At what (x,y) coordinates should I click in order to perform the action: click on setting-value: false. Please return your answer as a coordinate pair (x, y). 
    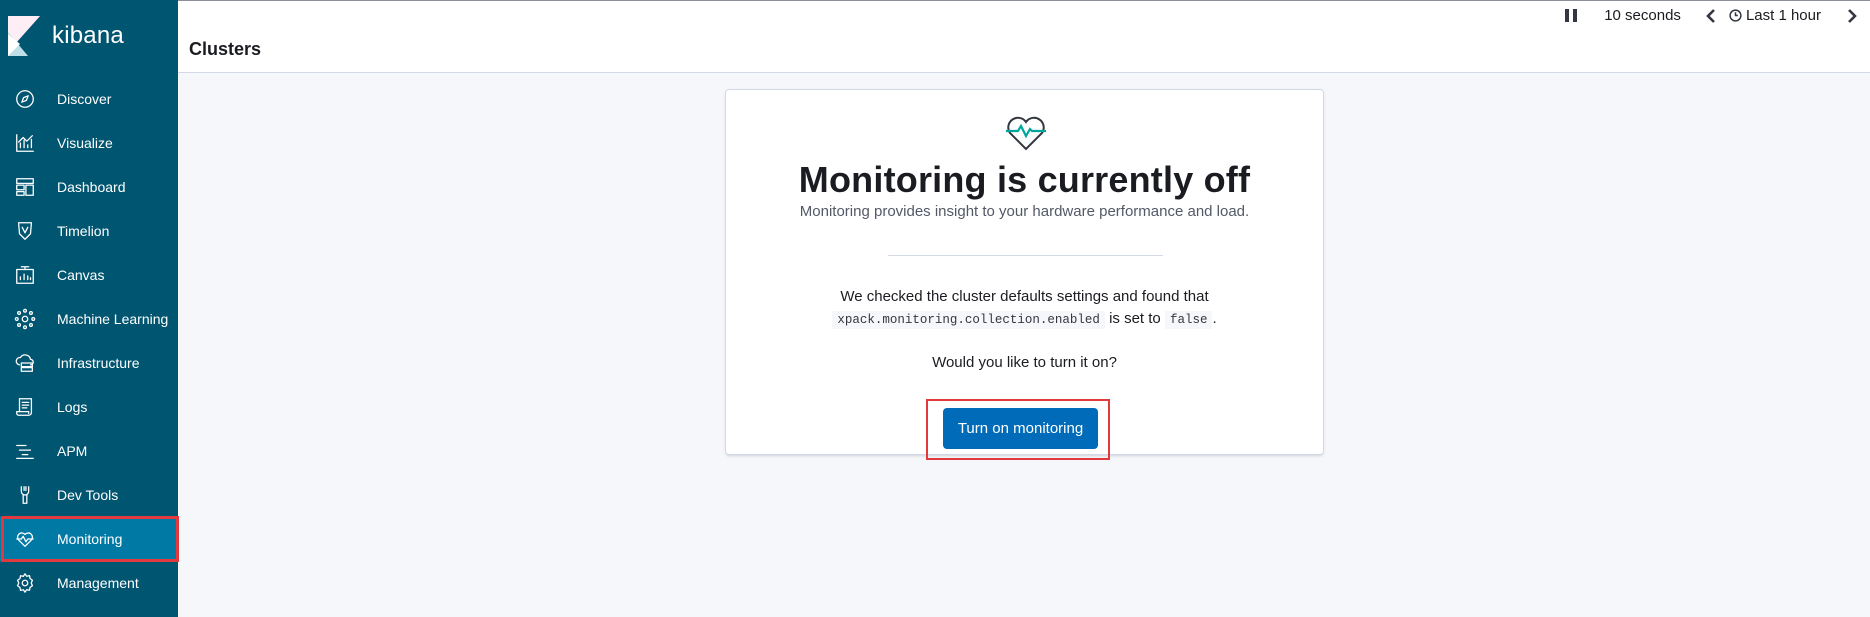
    Looking at the image, I should click on (1188, 320).